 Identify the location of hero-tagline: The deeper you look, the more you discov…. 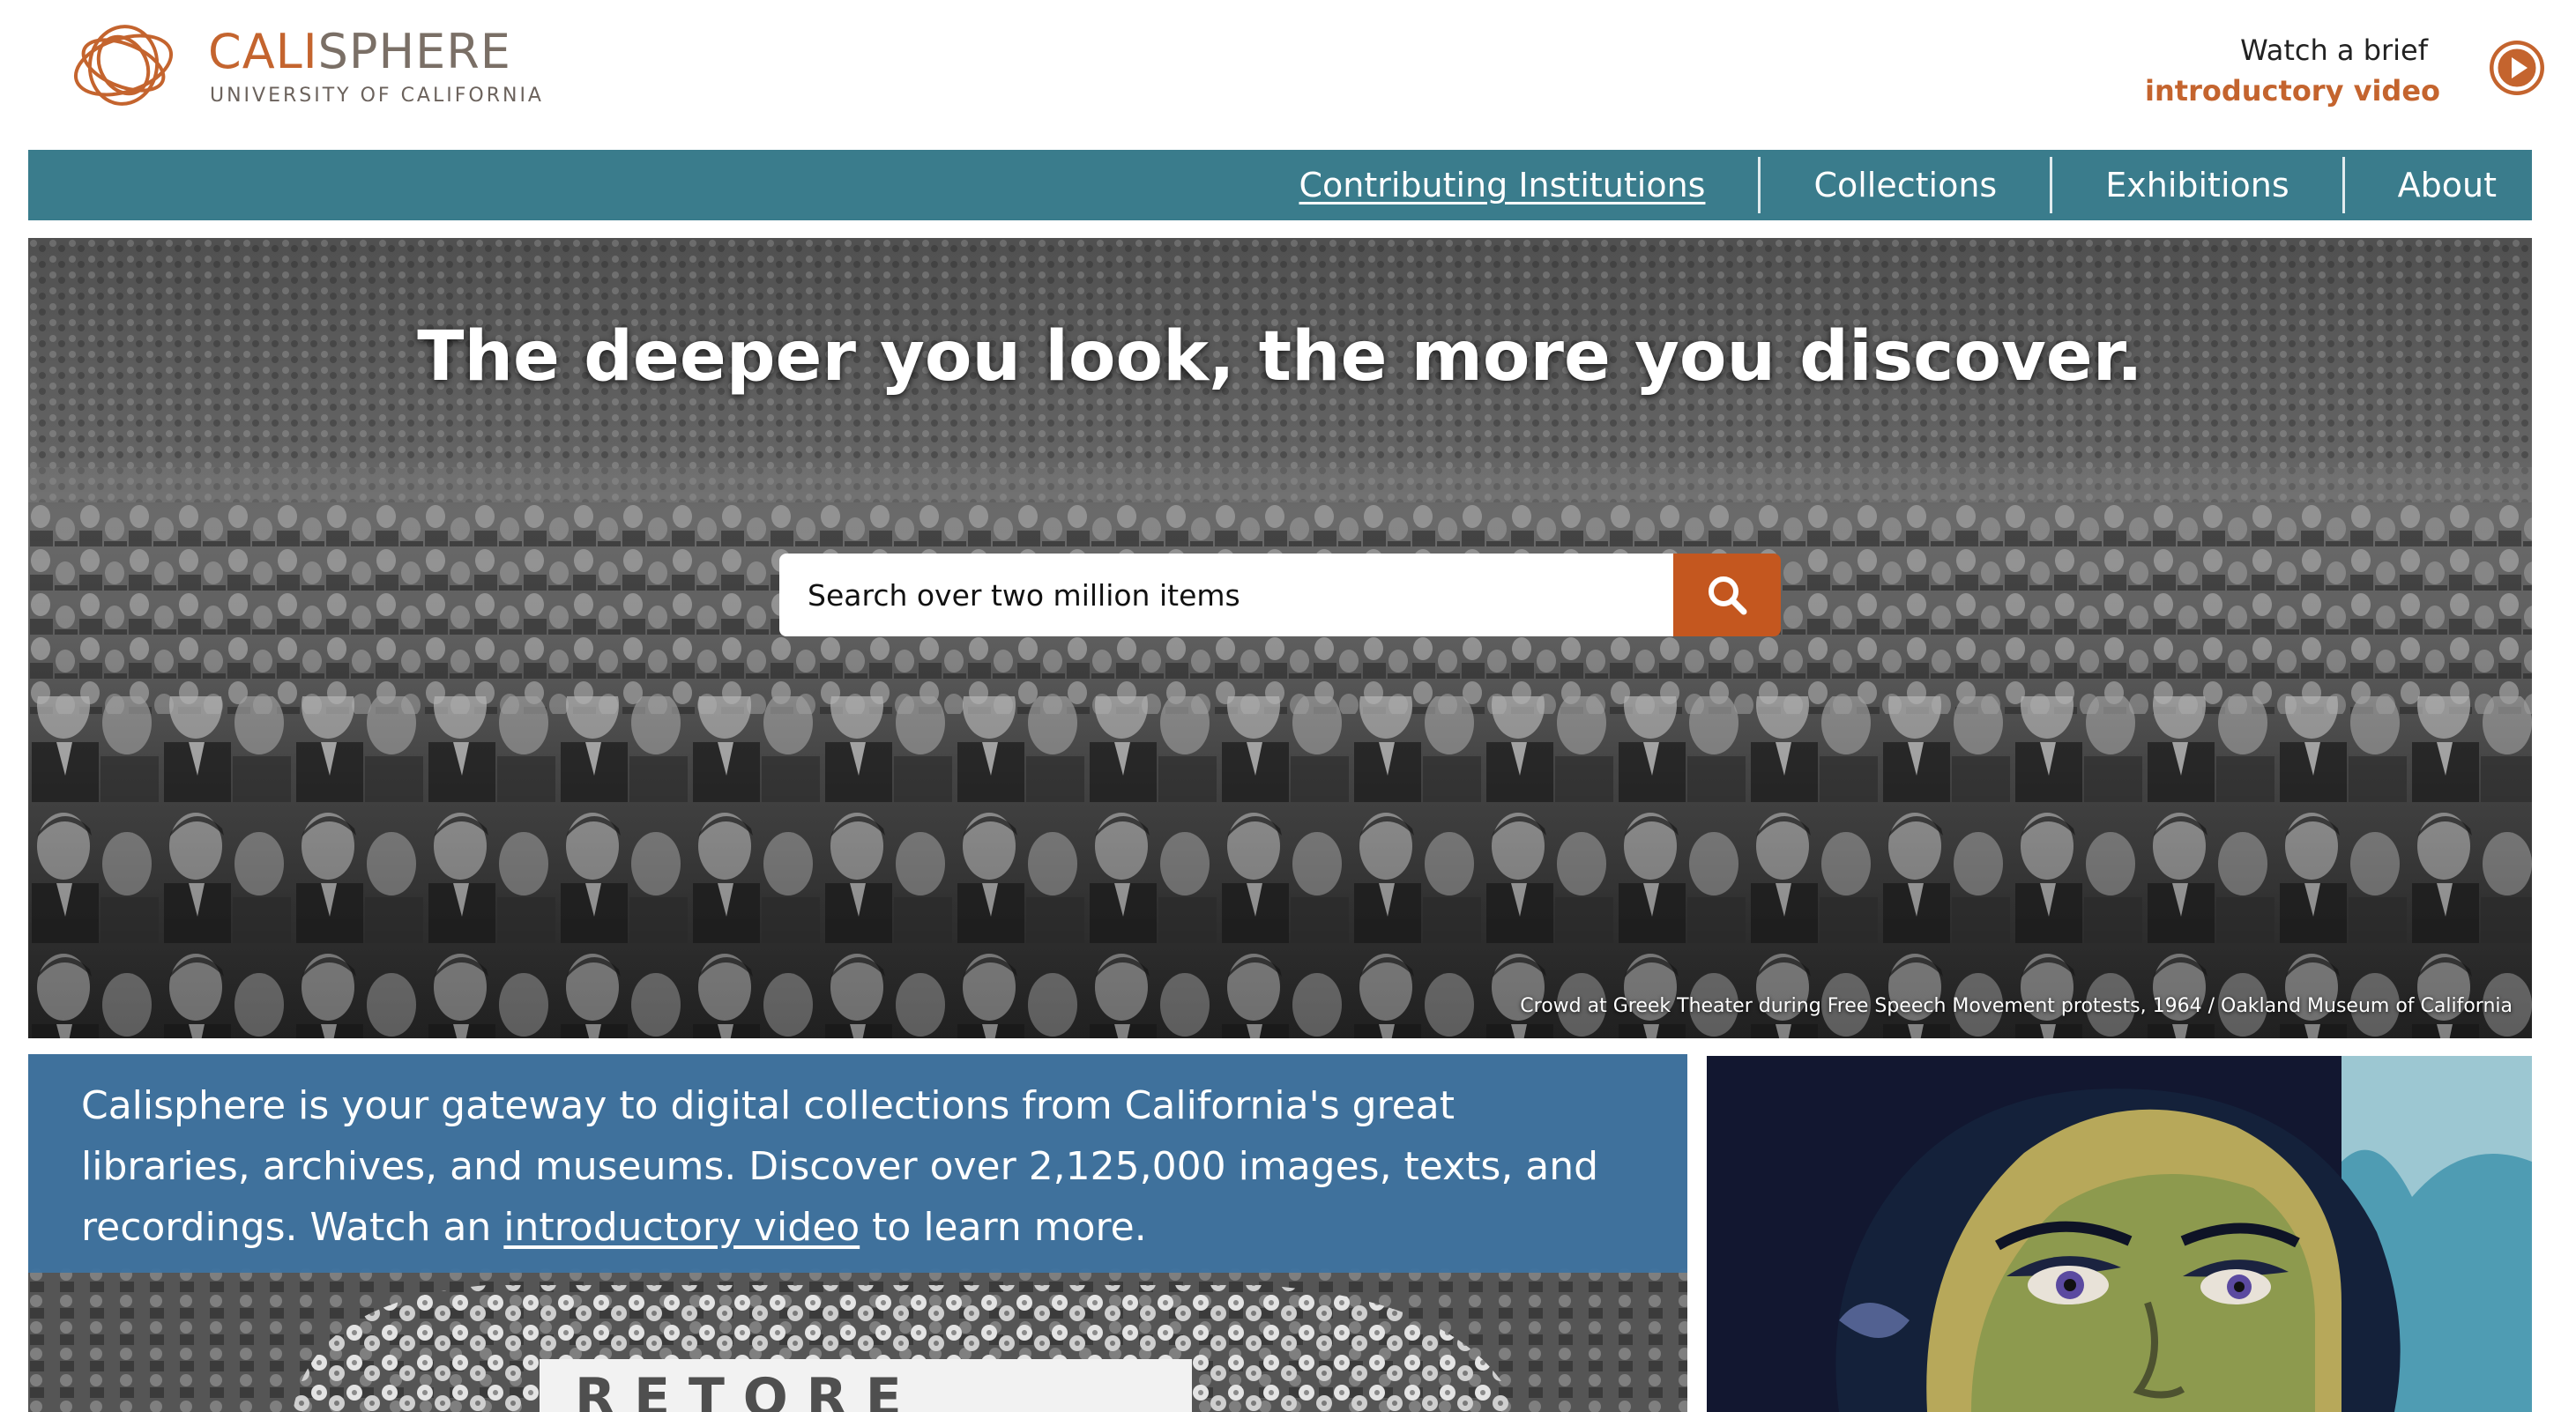
(1280, 357).